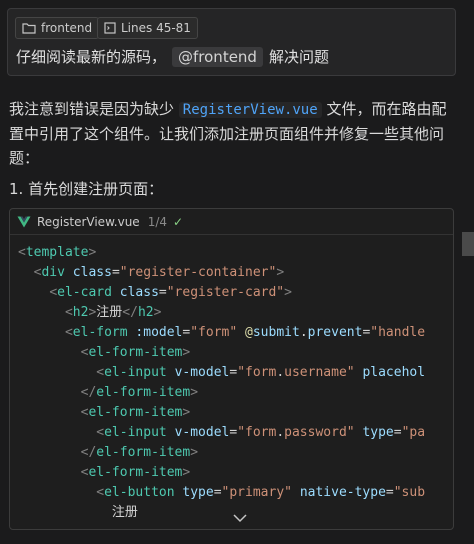  Describe the element at coordinates (202, 372) in the screenshot. I see `code-token: v-model` at that location.